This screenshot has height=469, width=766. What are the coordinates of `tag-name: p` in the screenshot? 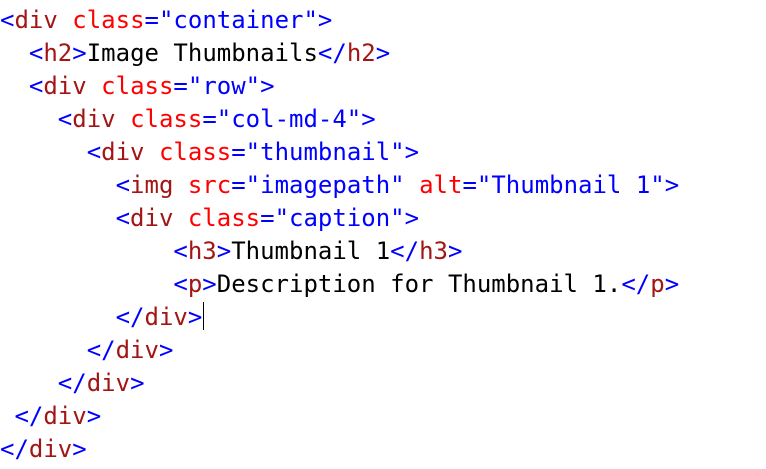 It's located at (657, 284).